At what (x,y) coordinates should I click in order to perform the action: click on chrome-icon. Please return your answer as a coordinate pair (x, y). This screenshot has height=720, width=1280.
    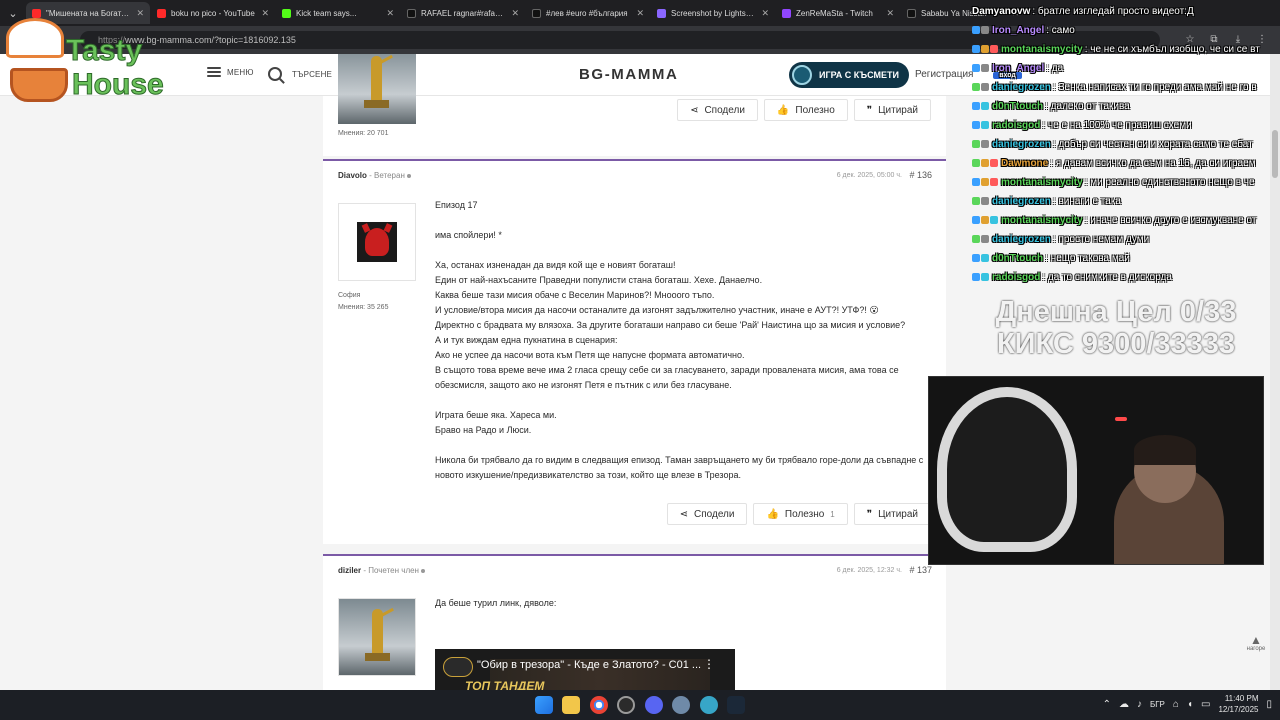
    Looking at the image, I should click on (599, 705).